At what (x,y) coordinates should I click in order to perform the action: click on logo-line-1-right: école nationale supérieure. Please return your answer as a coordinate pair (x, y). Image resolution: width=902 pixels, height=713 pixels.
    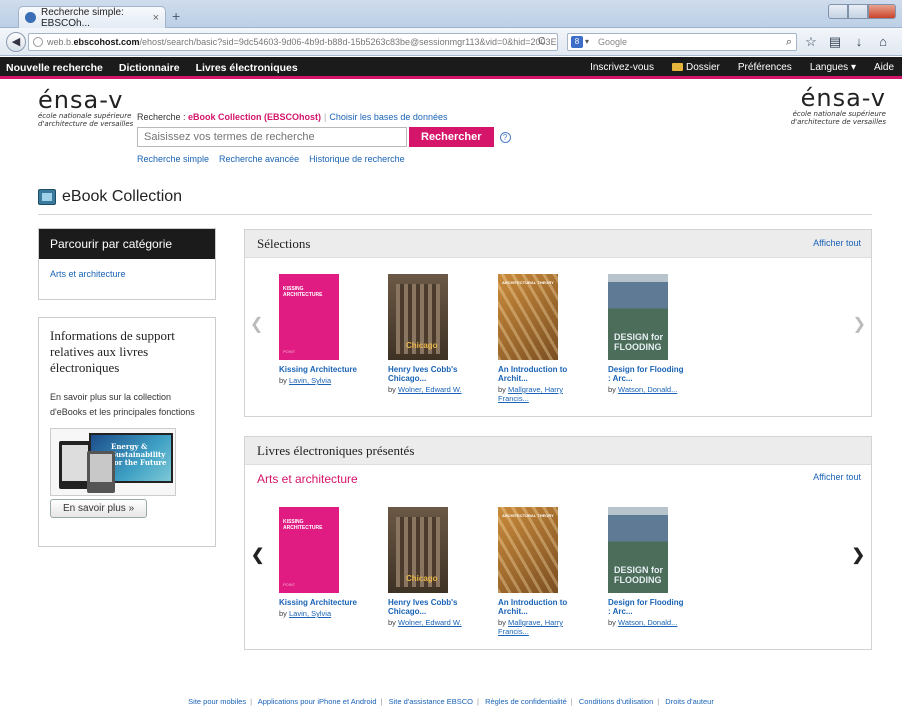
    Looking at the image, I should click on (839, 114).